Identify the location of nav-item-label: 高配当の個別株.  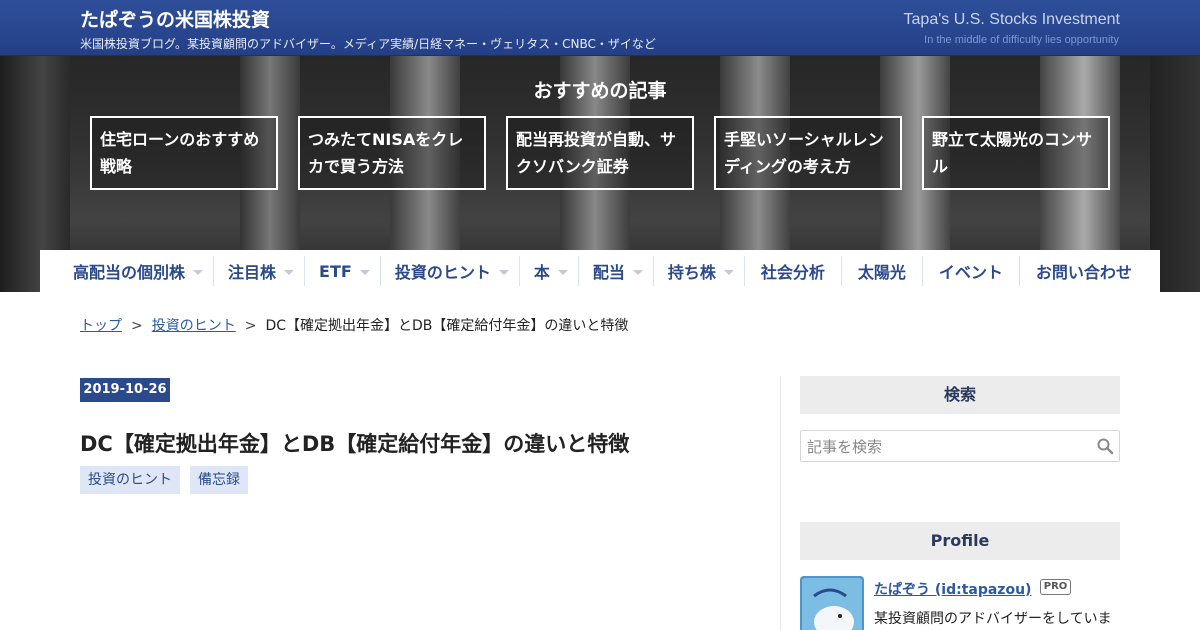
(129, 272).